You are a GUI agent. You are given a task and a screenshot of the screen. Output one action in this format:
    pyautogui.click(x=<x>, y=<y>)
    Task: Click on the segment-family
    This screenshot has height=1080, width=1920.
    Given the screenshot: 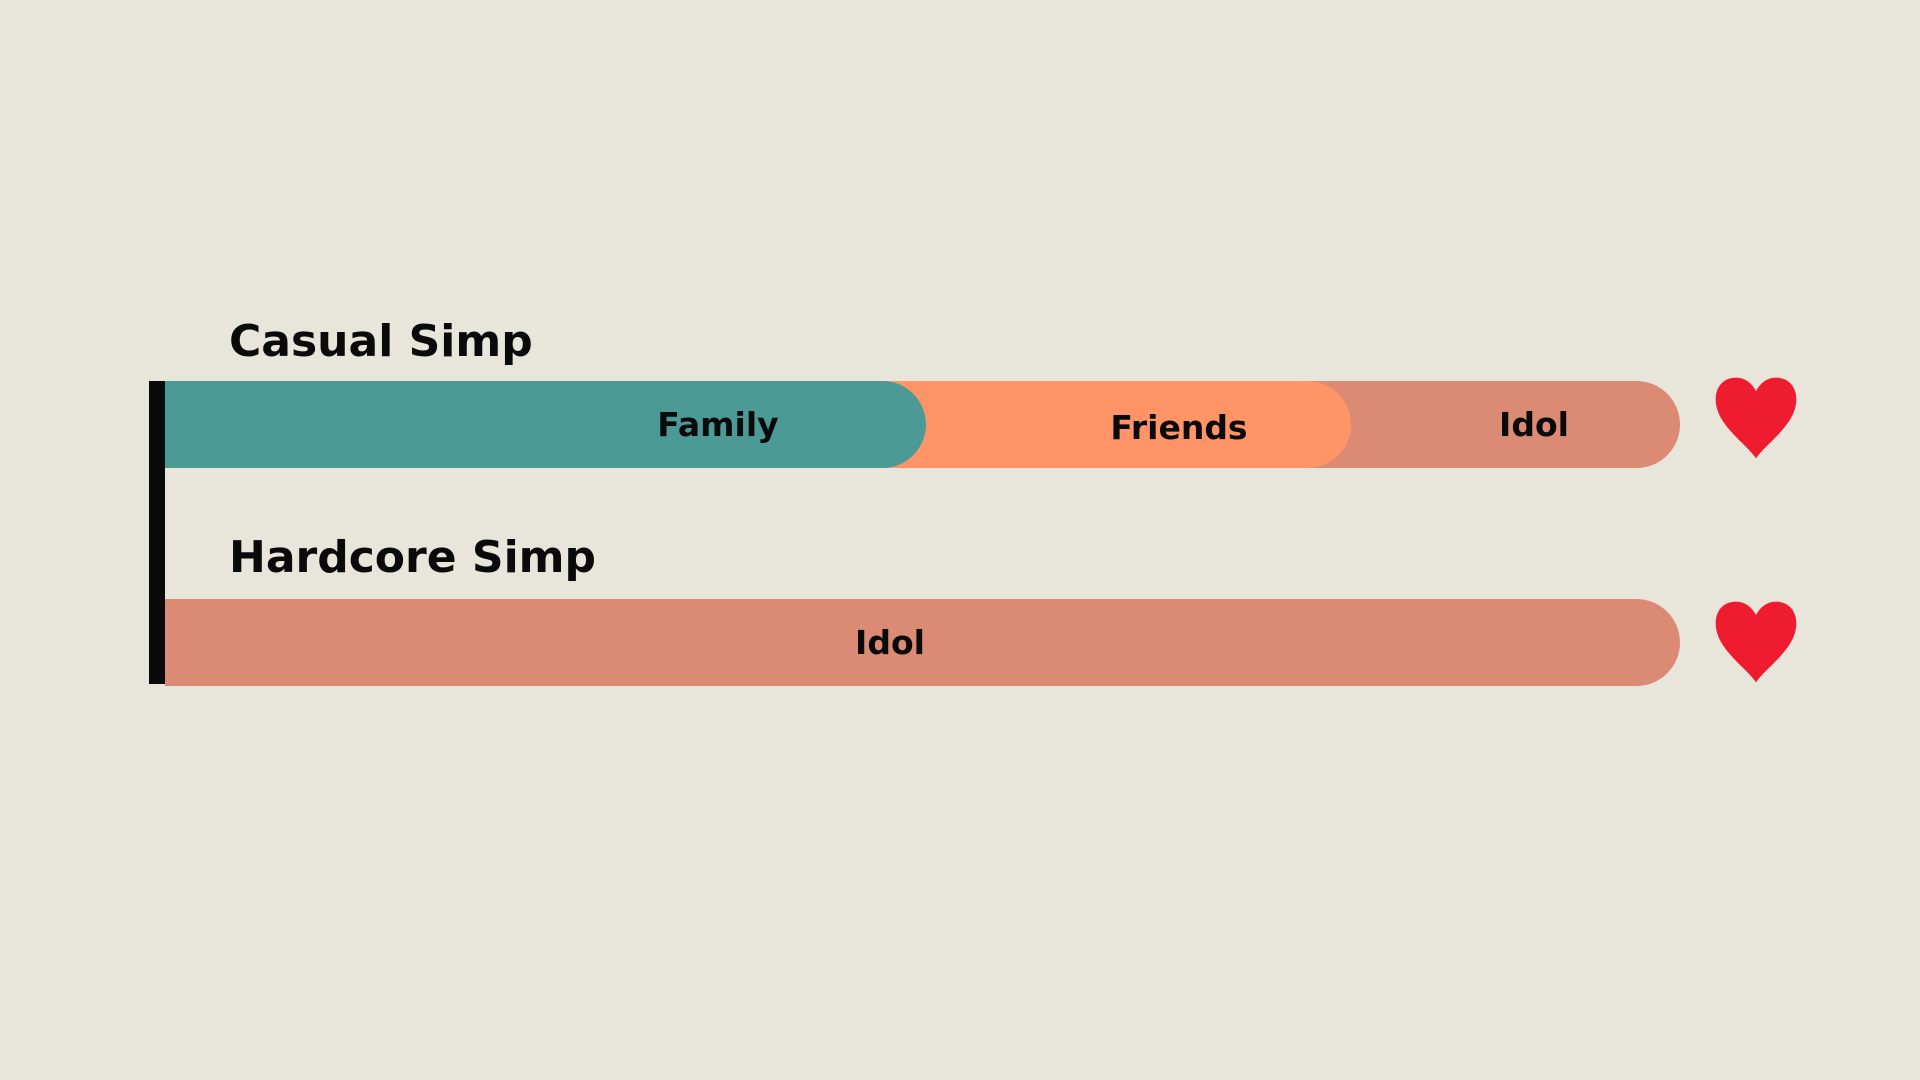 What is the action you would take?
    pyautogui.click(x=545, y=424)
    